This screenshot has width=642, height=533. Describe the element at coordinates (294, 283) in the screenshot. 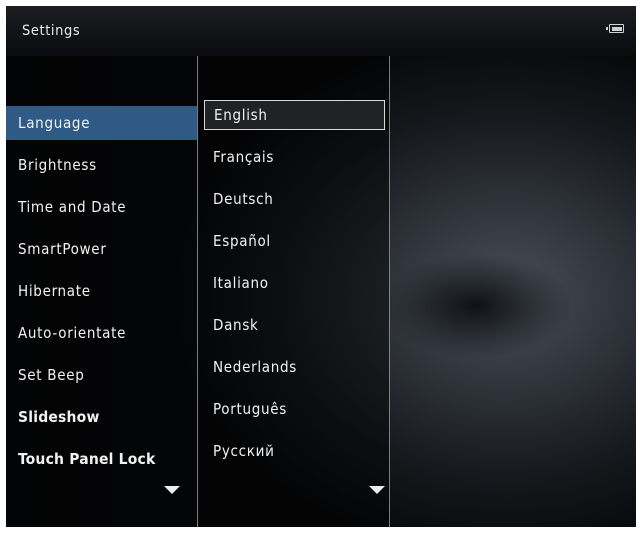

I see `language-option-italiano: Italiano` at that location.